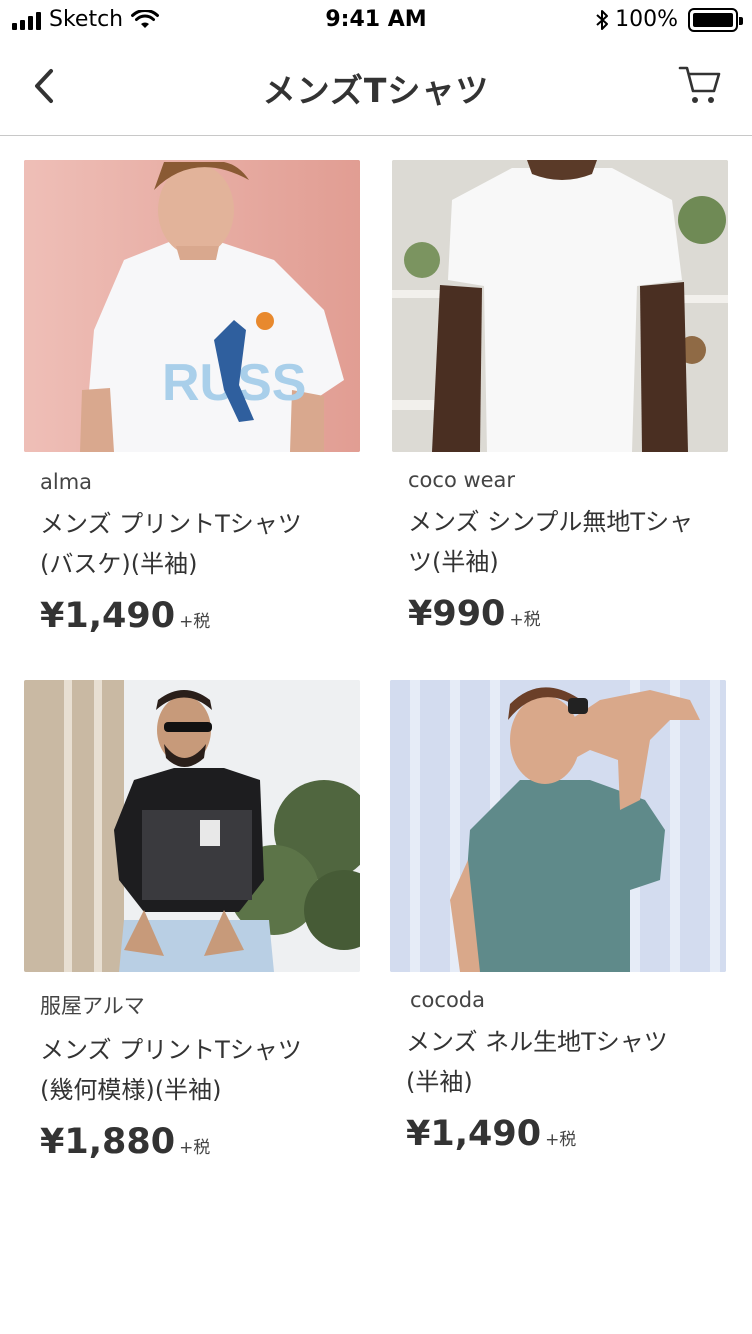 The height and width of the screenshot is (1334, 752). What do you see at coordinates (457, 614) in the screenshot?
I see `product-price: ¥990` at bounding box center [457, 614].